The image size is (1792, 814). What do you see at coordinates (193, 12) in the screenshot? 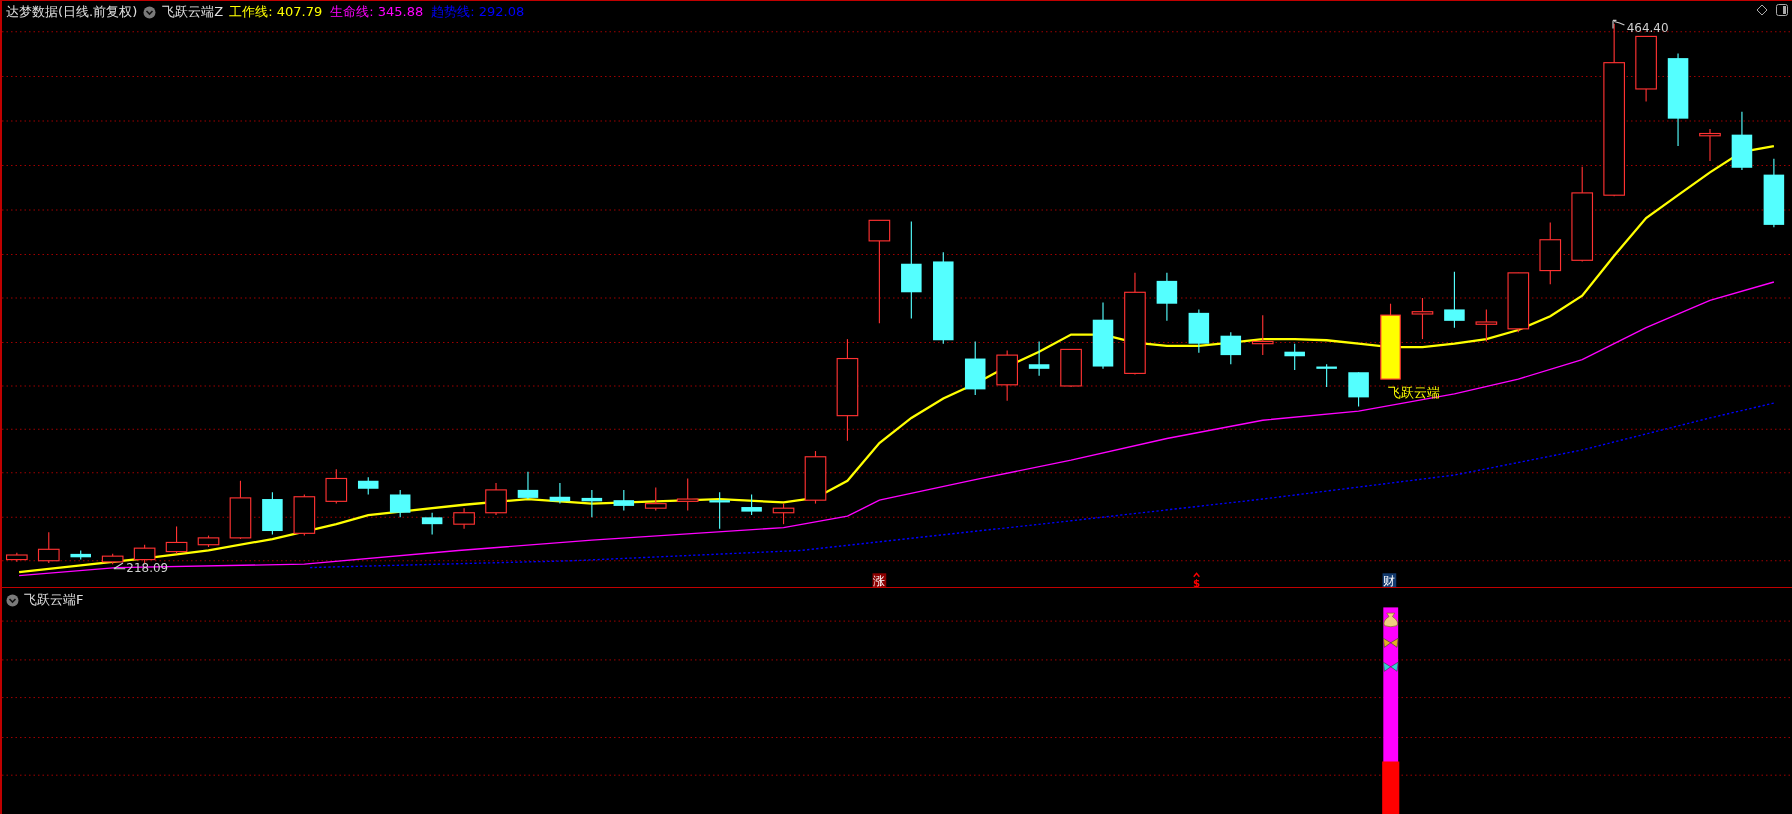
I see `indicator-name: 飞跃云端Z` at bounding box center [193, 12].